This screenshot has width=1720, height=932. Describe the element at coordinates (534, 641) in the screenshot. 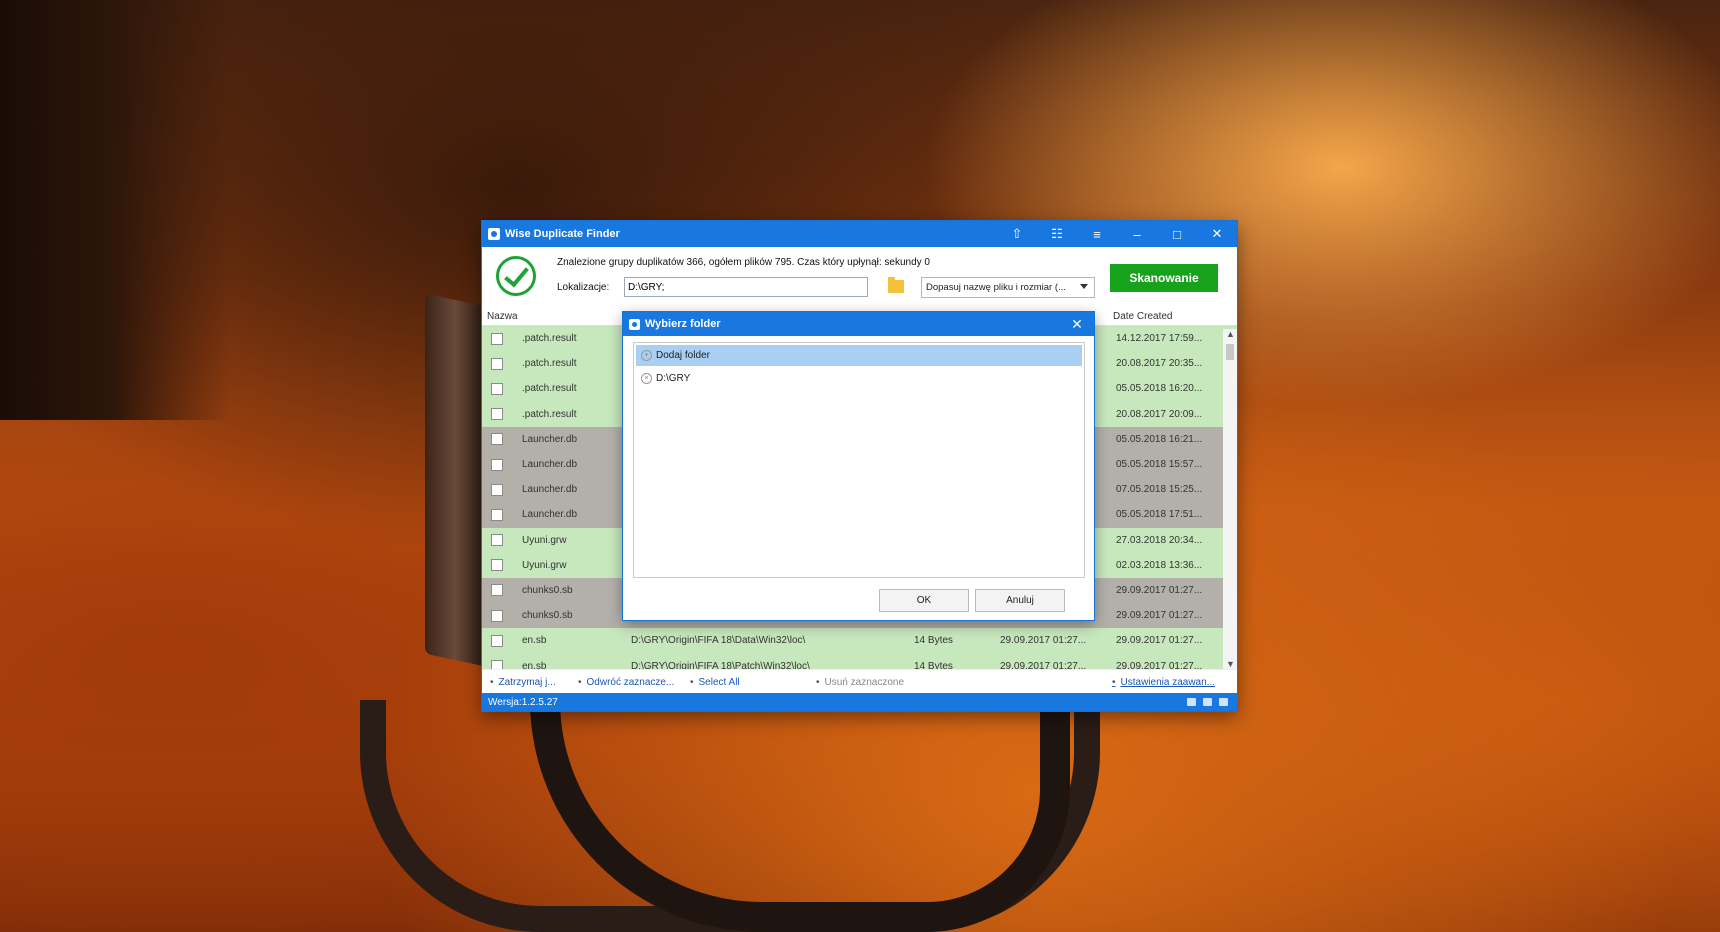

I see `file-name: en.sb` at that location.